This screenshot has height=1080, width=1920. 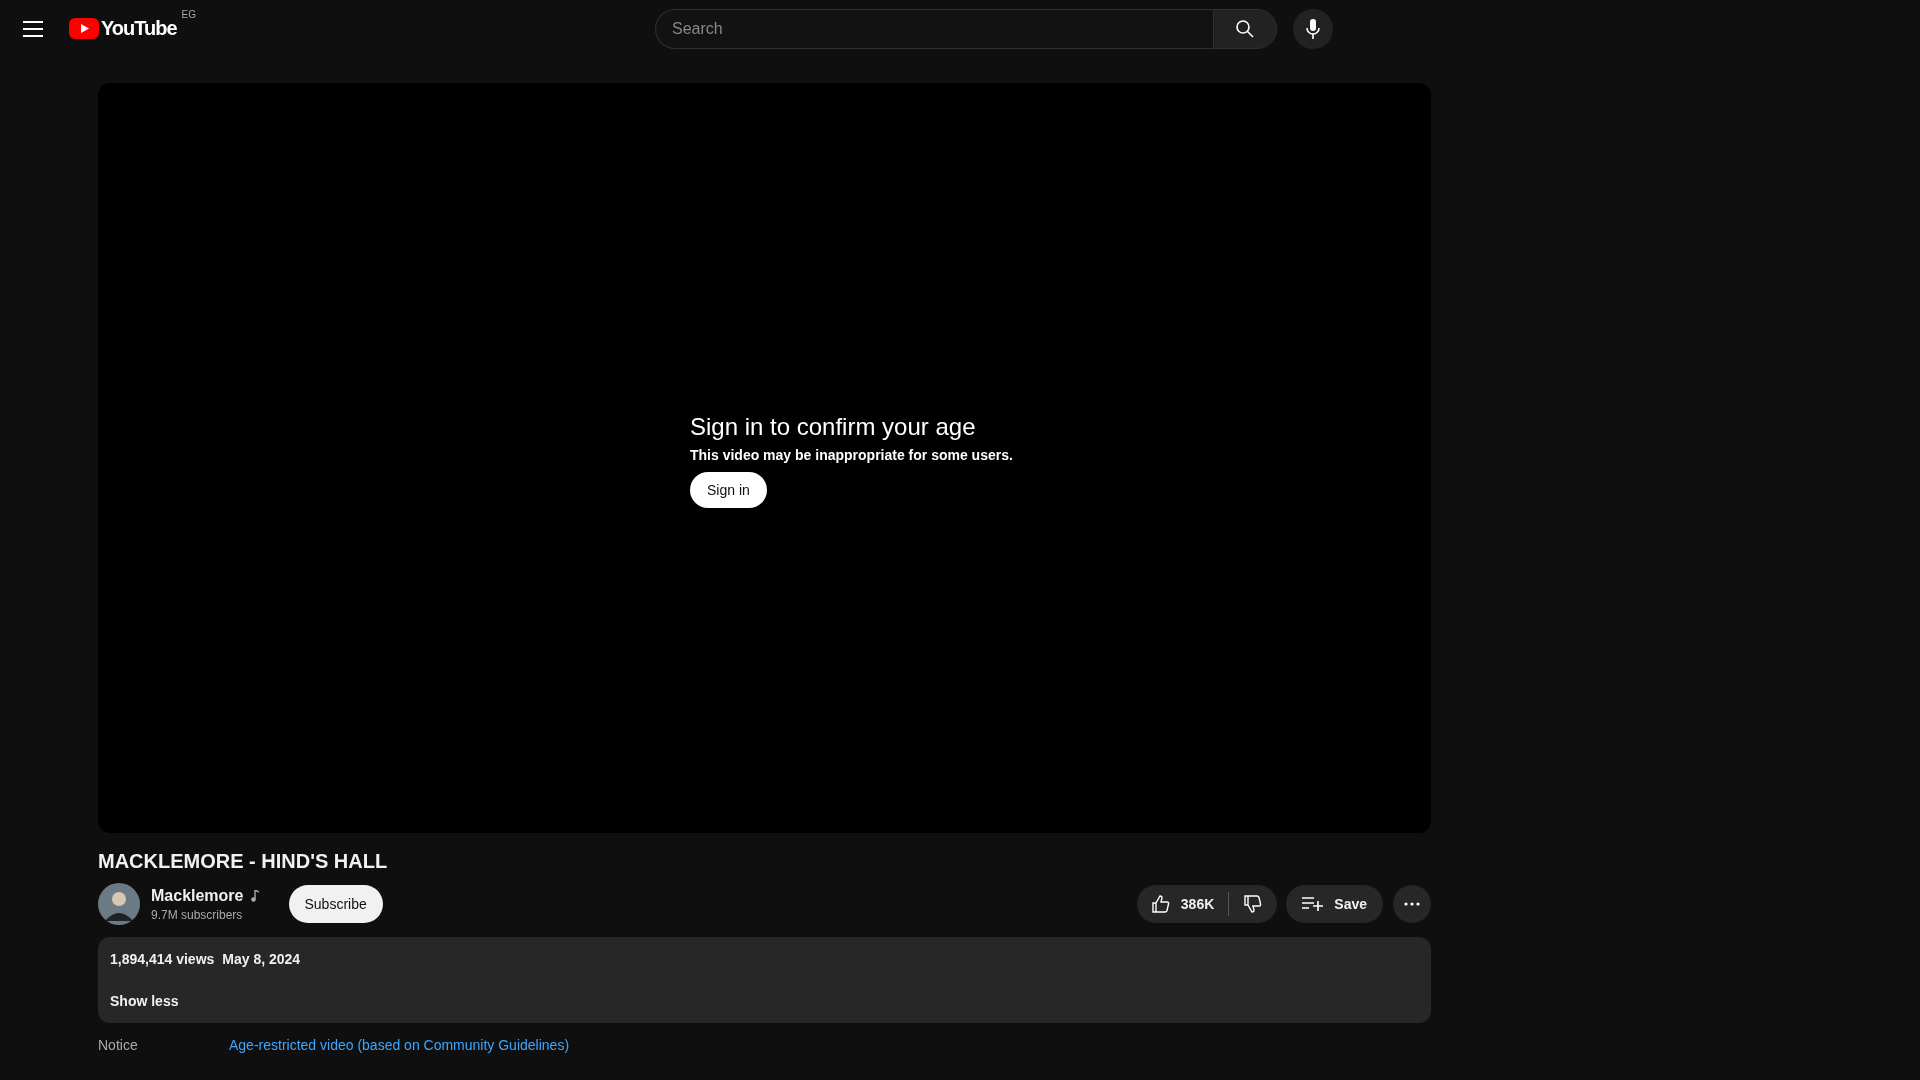 What do you see at coordinates (851, 455) in the screenshot?
I see `age-message-text: This video may be inappropriate for some users.` at bounding box center [851, 455].